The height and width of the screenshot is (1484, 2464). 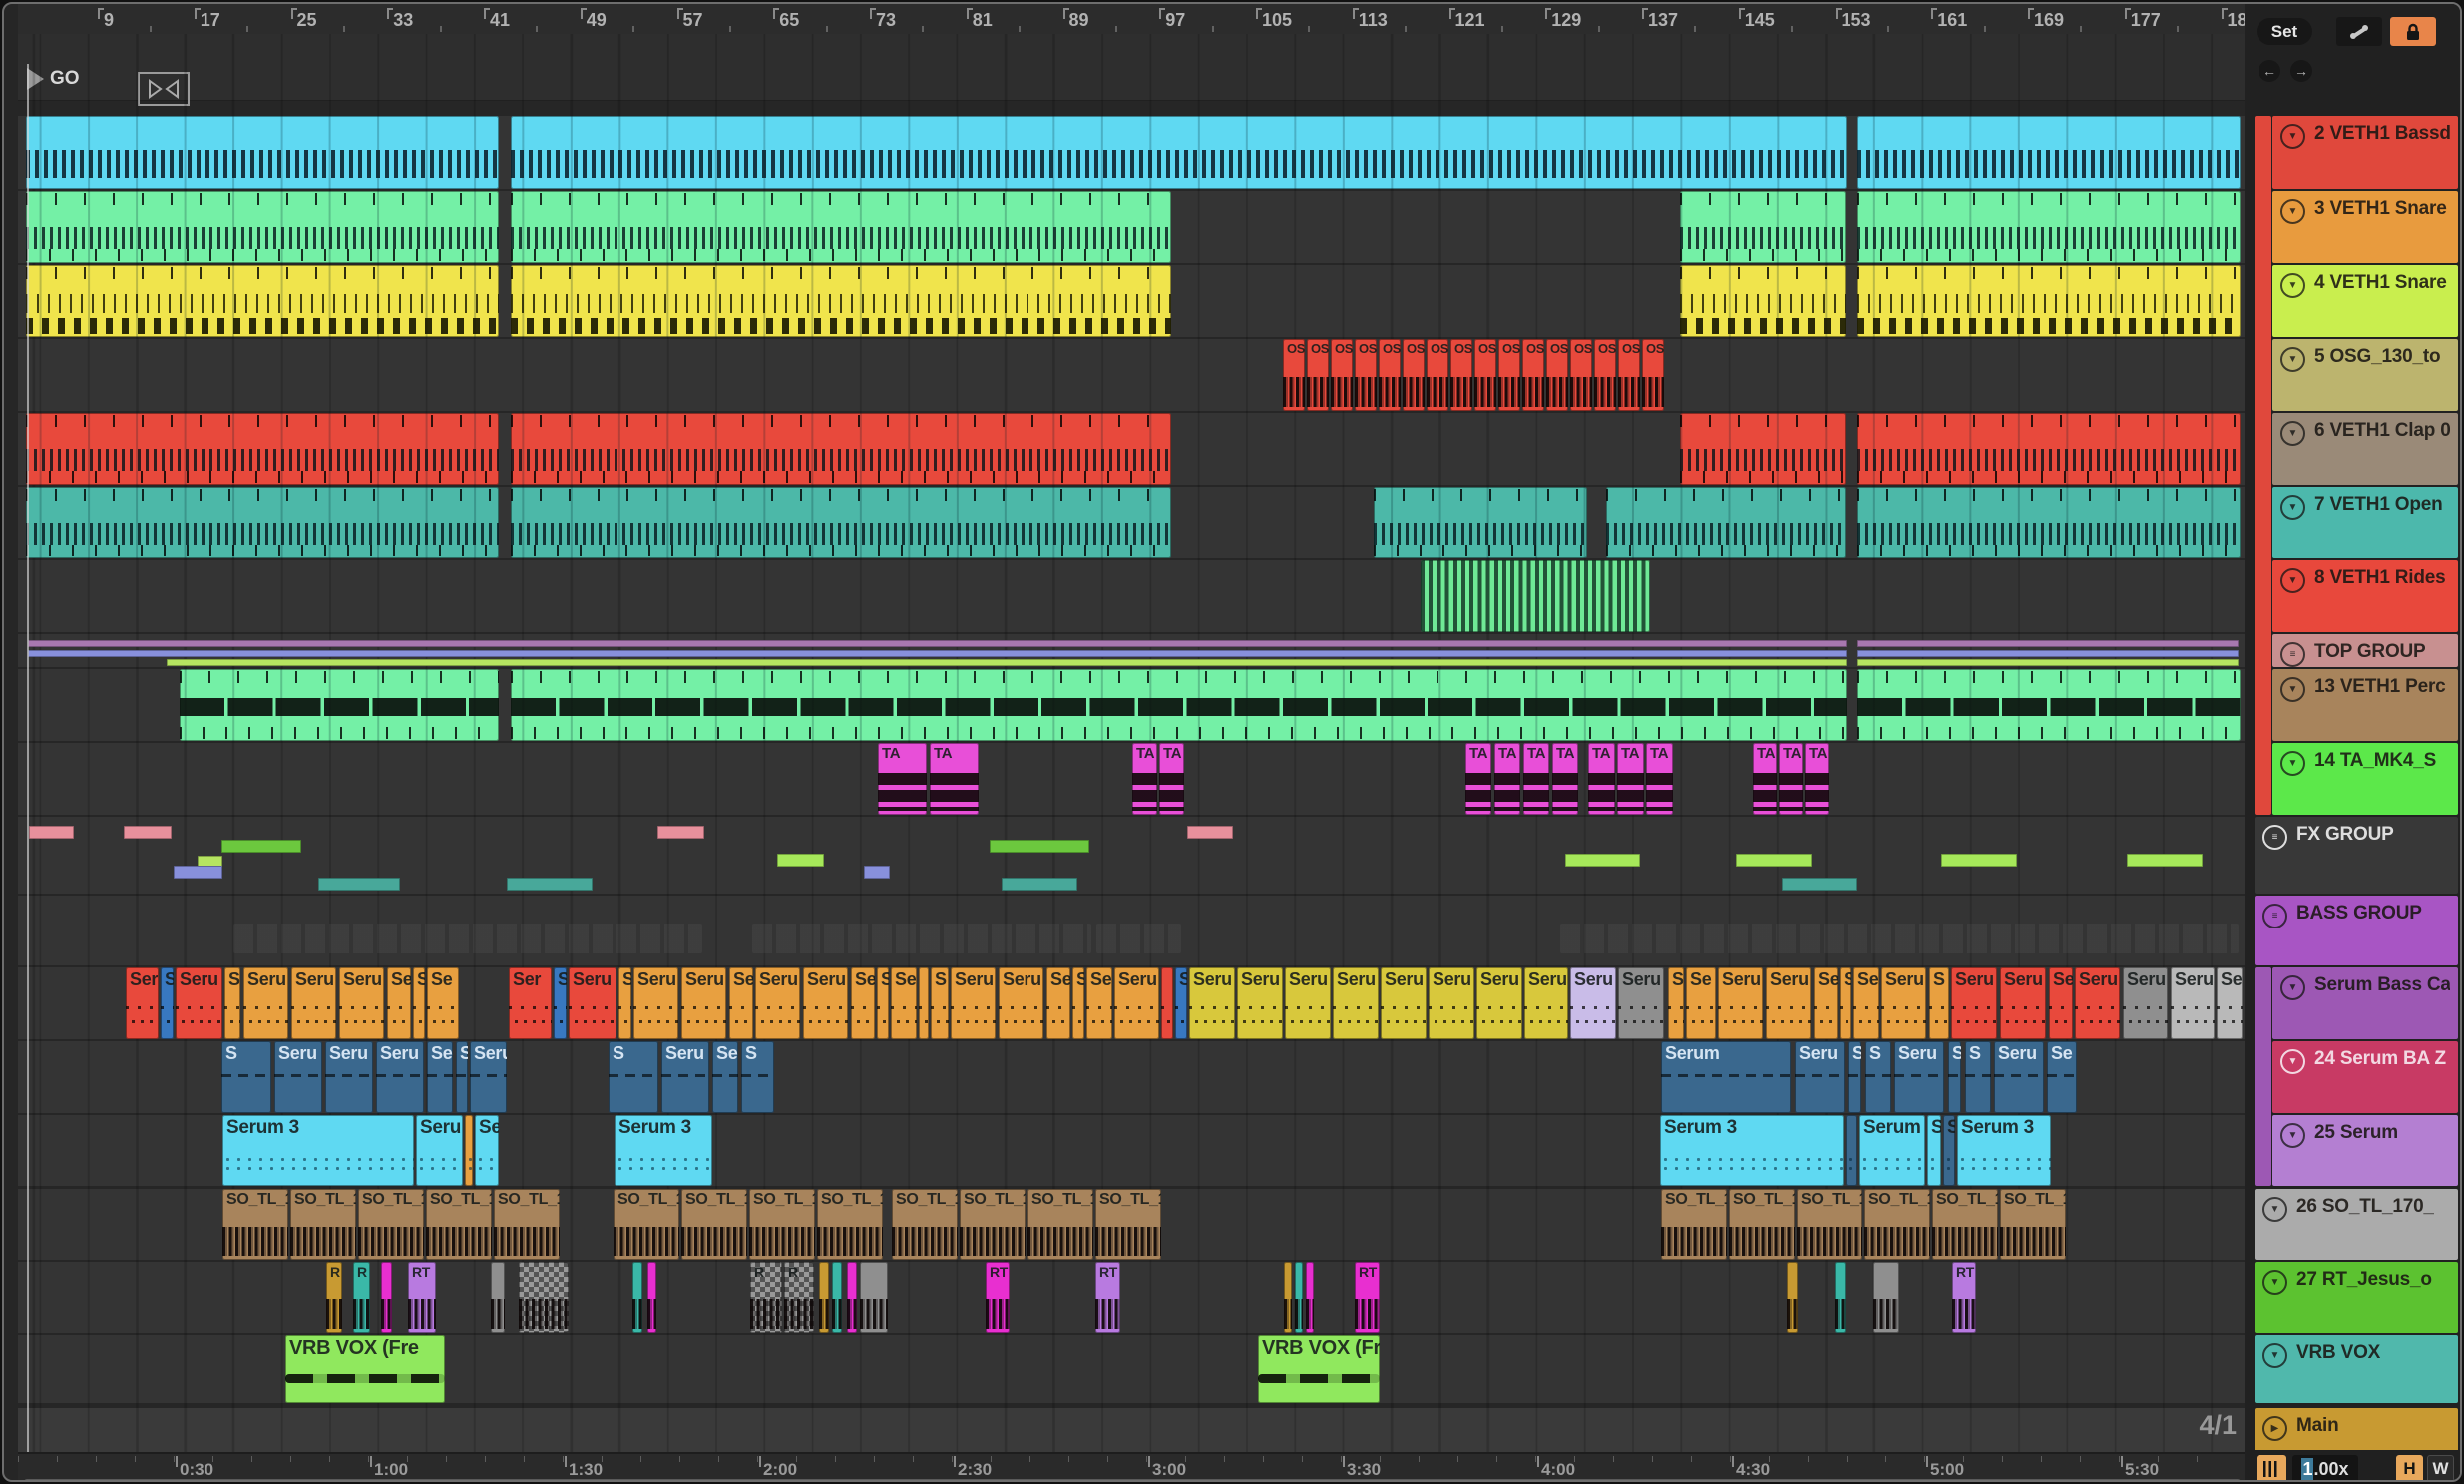 I want to click on back-arrow-button: ←, so click(x=2269, y=71).